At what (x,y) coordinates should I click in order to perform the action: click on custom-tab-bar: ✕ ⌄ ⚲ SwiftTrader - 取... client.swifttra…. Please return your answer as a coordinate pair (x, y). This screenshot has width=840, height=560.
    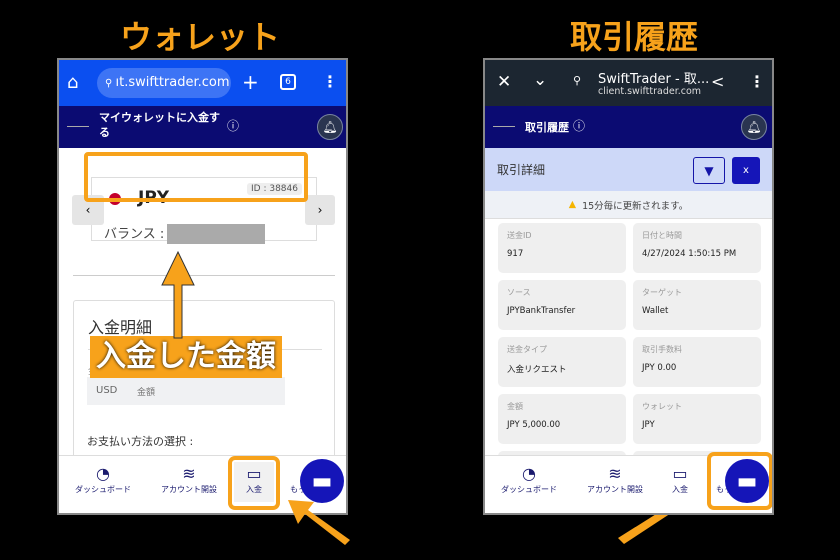
    Looking at the image, I should click on (628, 83).